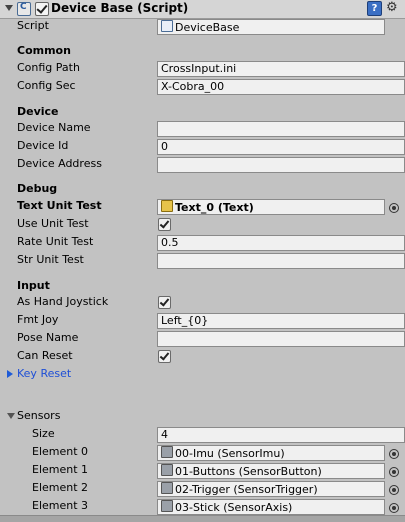 Image resolution: width=405 pixels, height=522 pixels. What do you see at coordinates (281, 87) in the screenshot?
I see `config-sec-field: X-Cobra_00` at bounding box center [281, 87].